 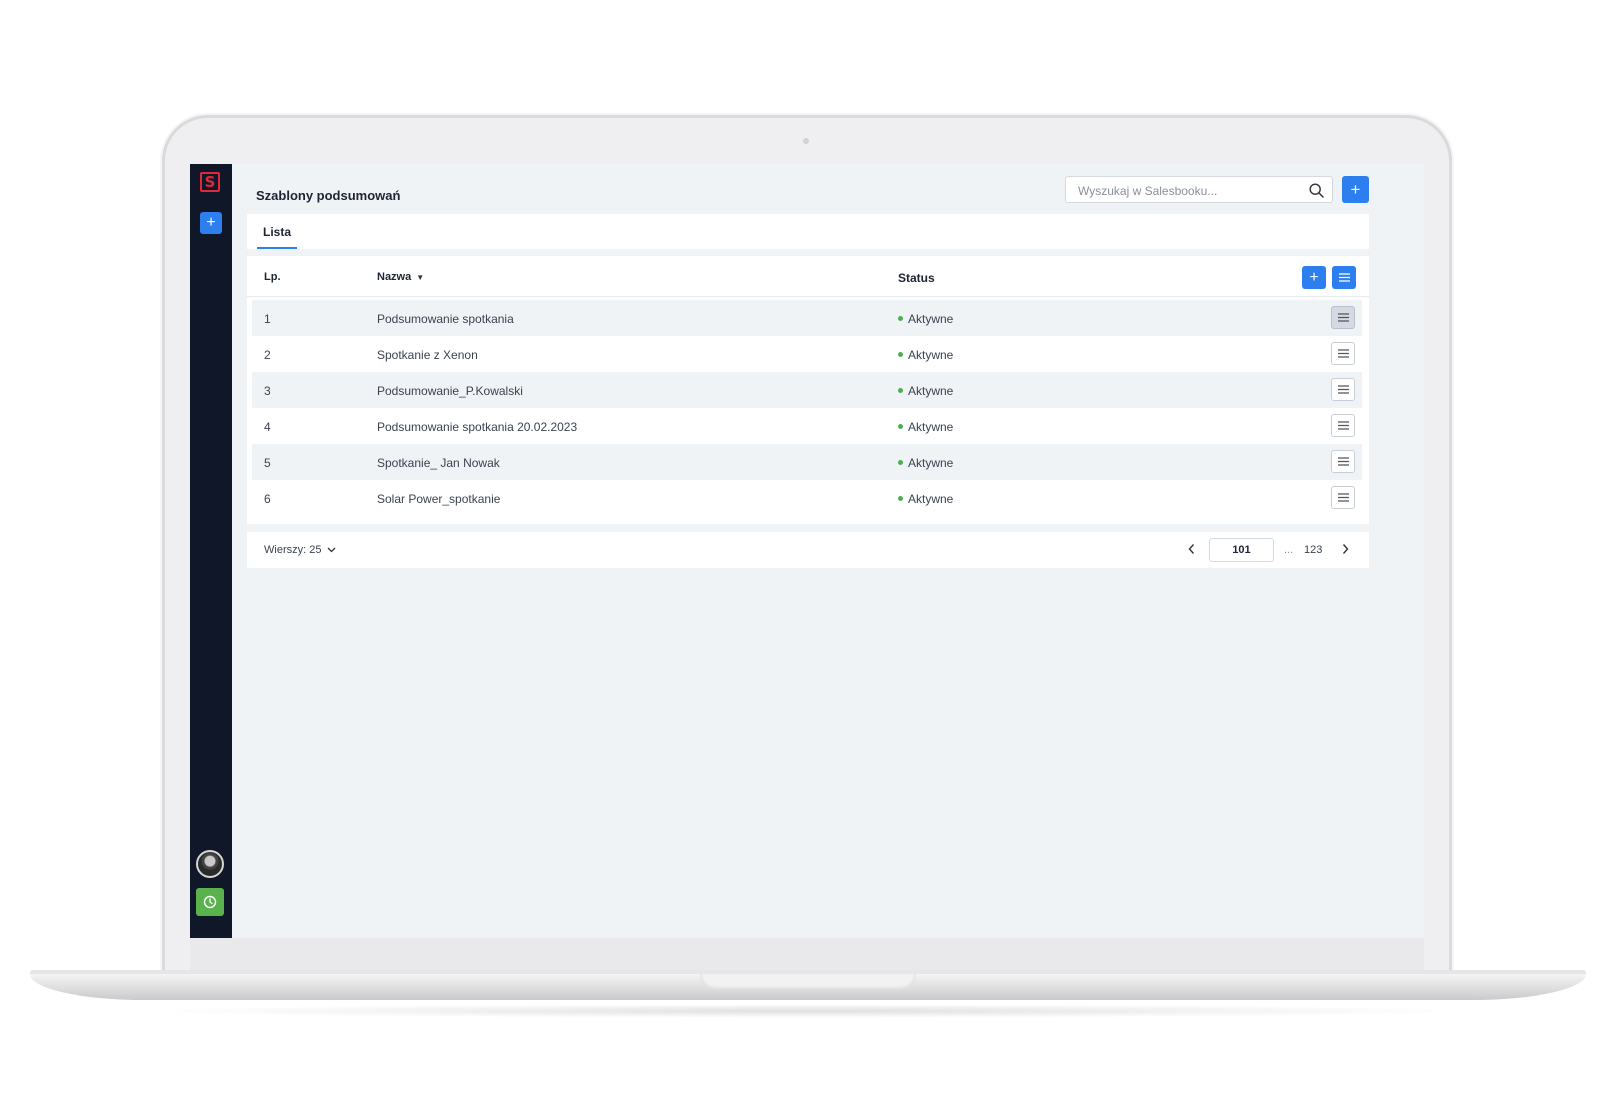 I want to click on search-input, so click(x=1188, y=191).